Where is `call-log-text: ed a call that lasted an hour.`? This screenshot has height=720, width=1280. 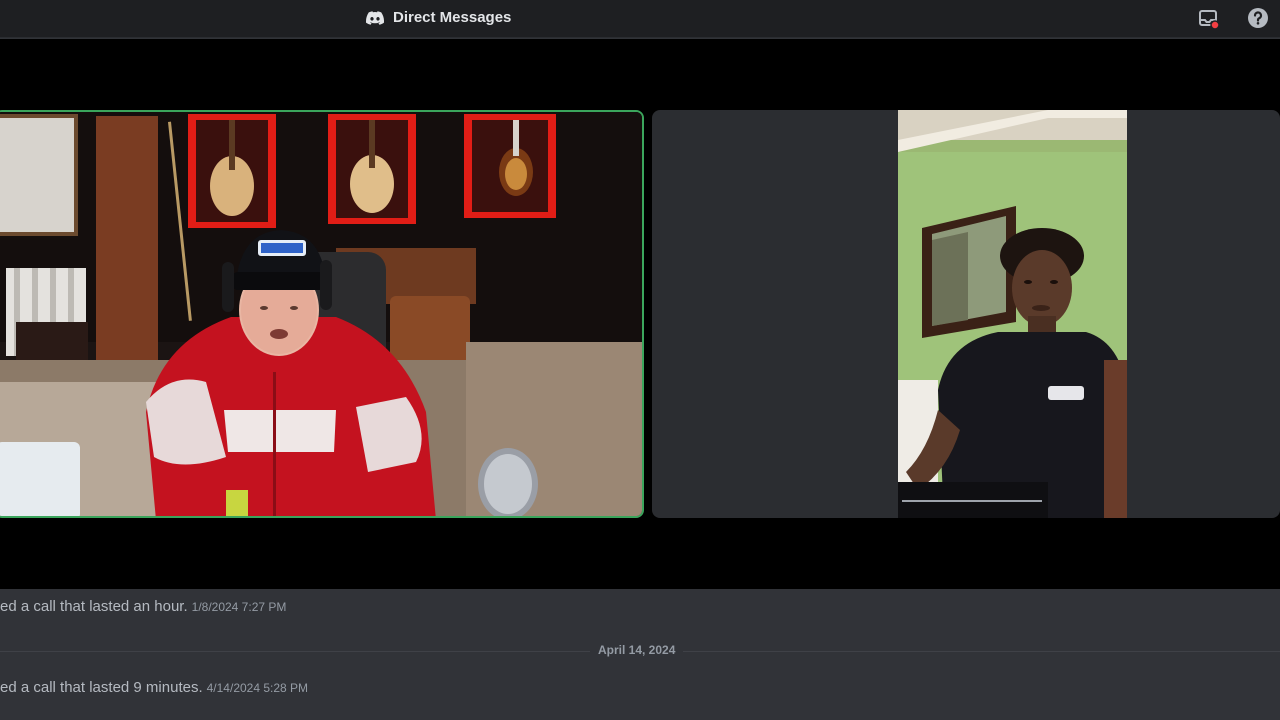
call-log-text: ed a call that lasted an hour. is located at coordinates (94, 606).